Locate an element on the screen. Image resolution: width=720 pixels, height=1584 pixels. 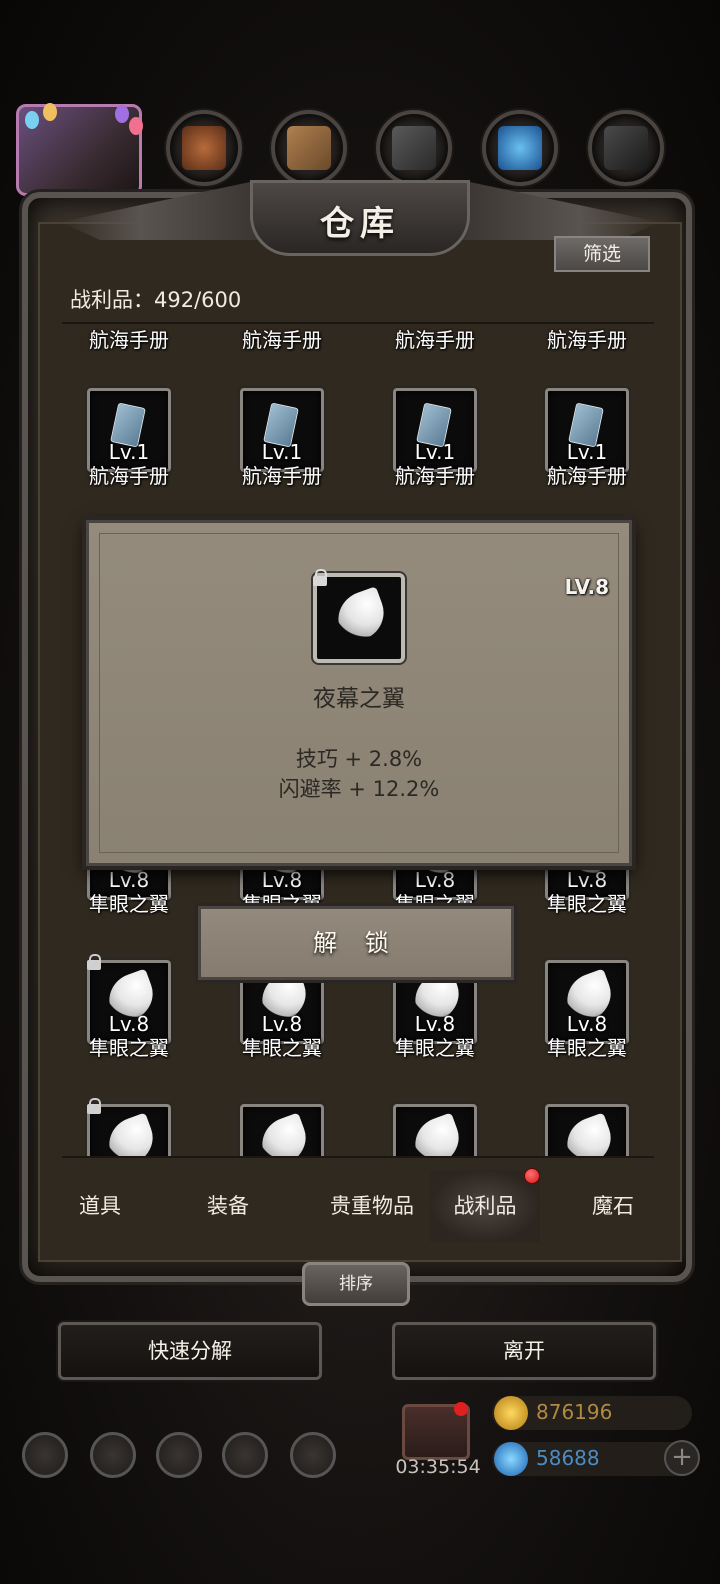
castle-icon is located at coordinates (179, 1455).